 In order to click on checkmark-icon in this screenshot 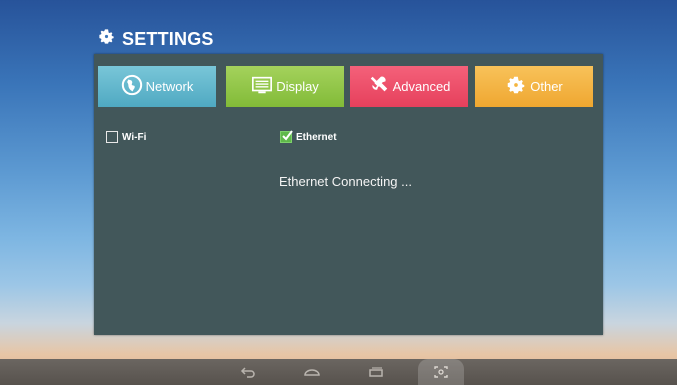, I will do `click(287, 135)`.